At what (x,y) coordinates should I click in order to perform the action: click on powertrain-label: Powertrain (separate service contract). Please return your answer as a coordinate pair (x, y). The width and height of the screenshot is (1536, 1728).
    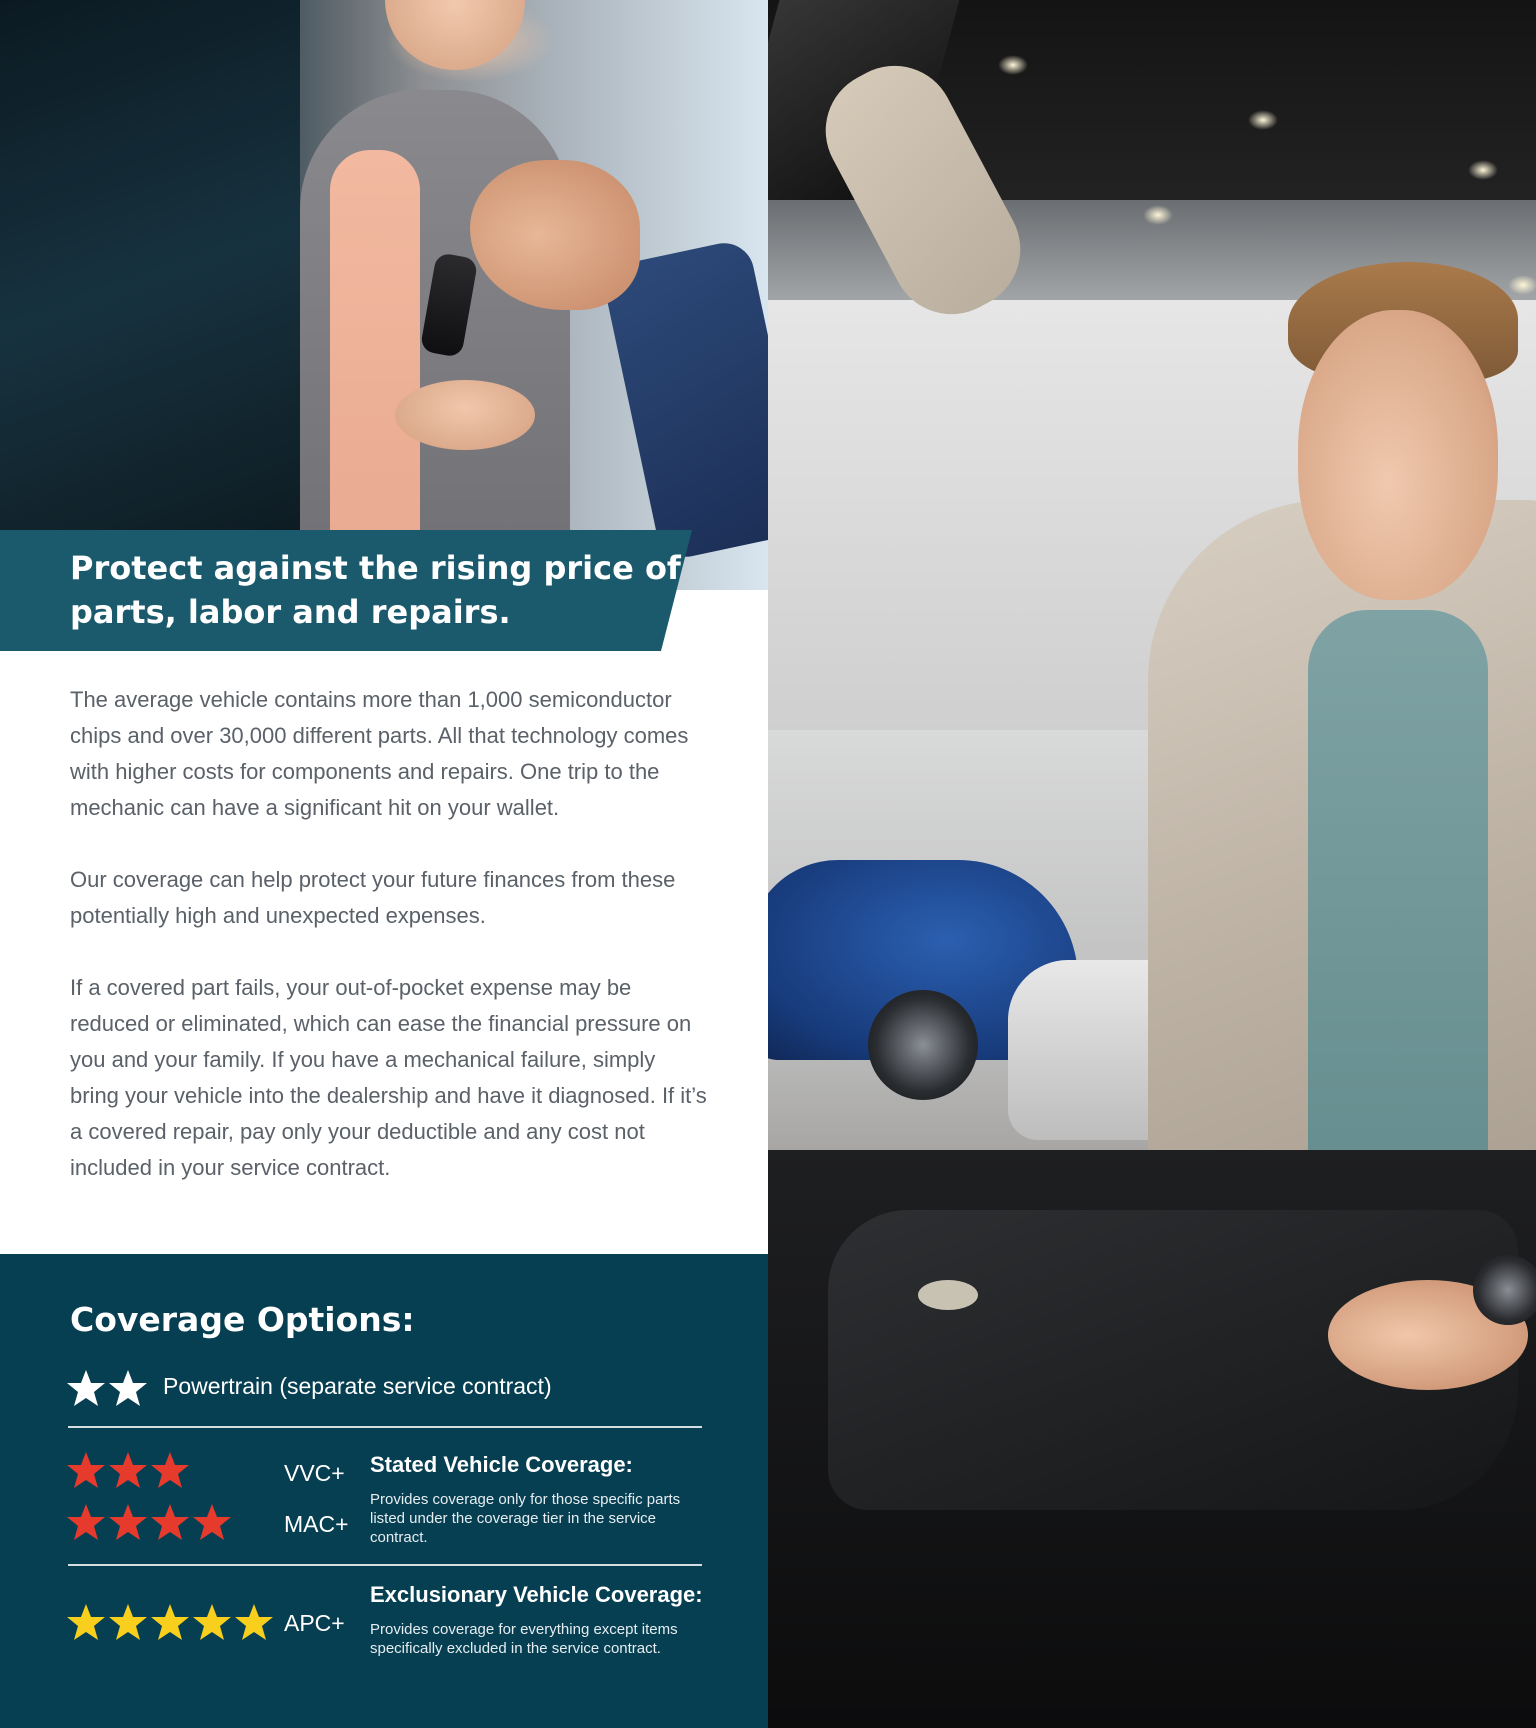
    Looking at the image, I should click on (357, 1386).